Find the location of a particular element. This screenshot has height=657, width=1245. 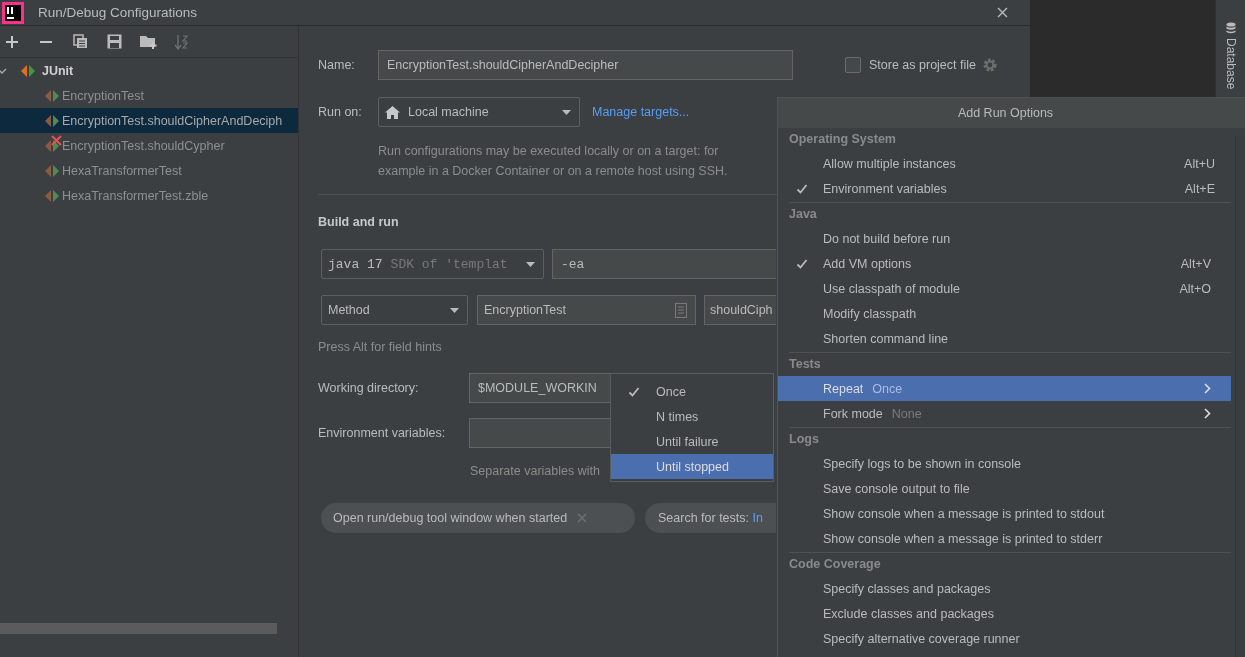

group-header: Code Coverage is located at coordinates (835, 564).